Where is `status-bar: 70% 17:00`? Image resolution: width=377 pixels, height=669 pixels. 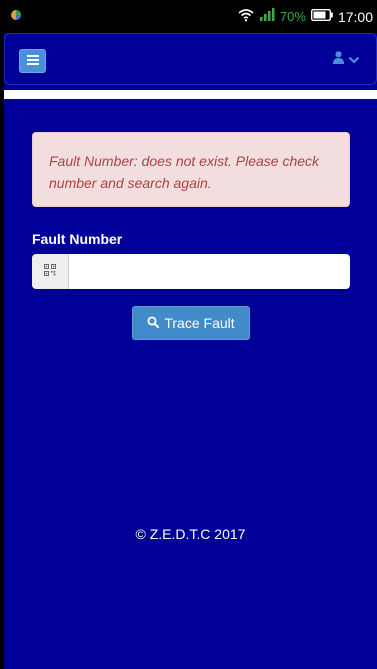 status-bar: 70% 17:00 is located at coordinates (188, 16).